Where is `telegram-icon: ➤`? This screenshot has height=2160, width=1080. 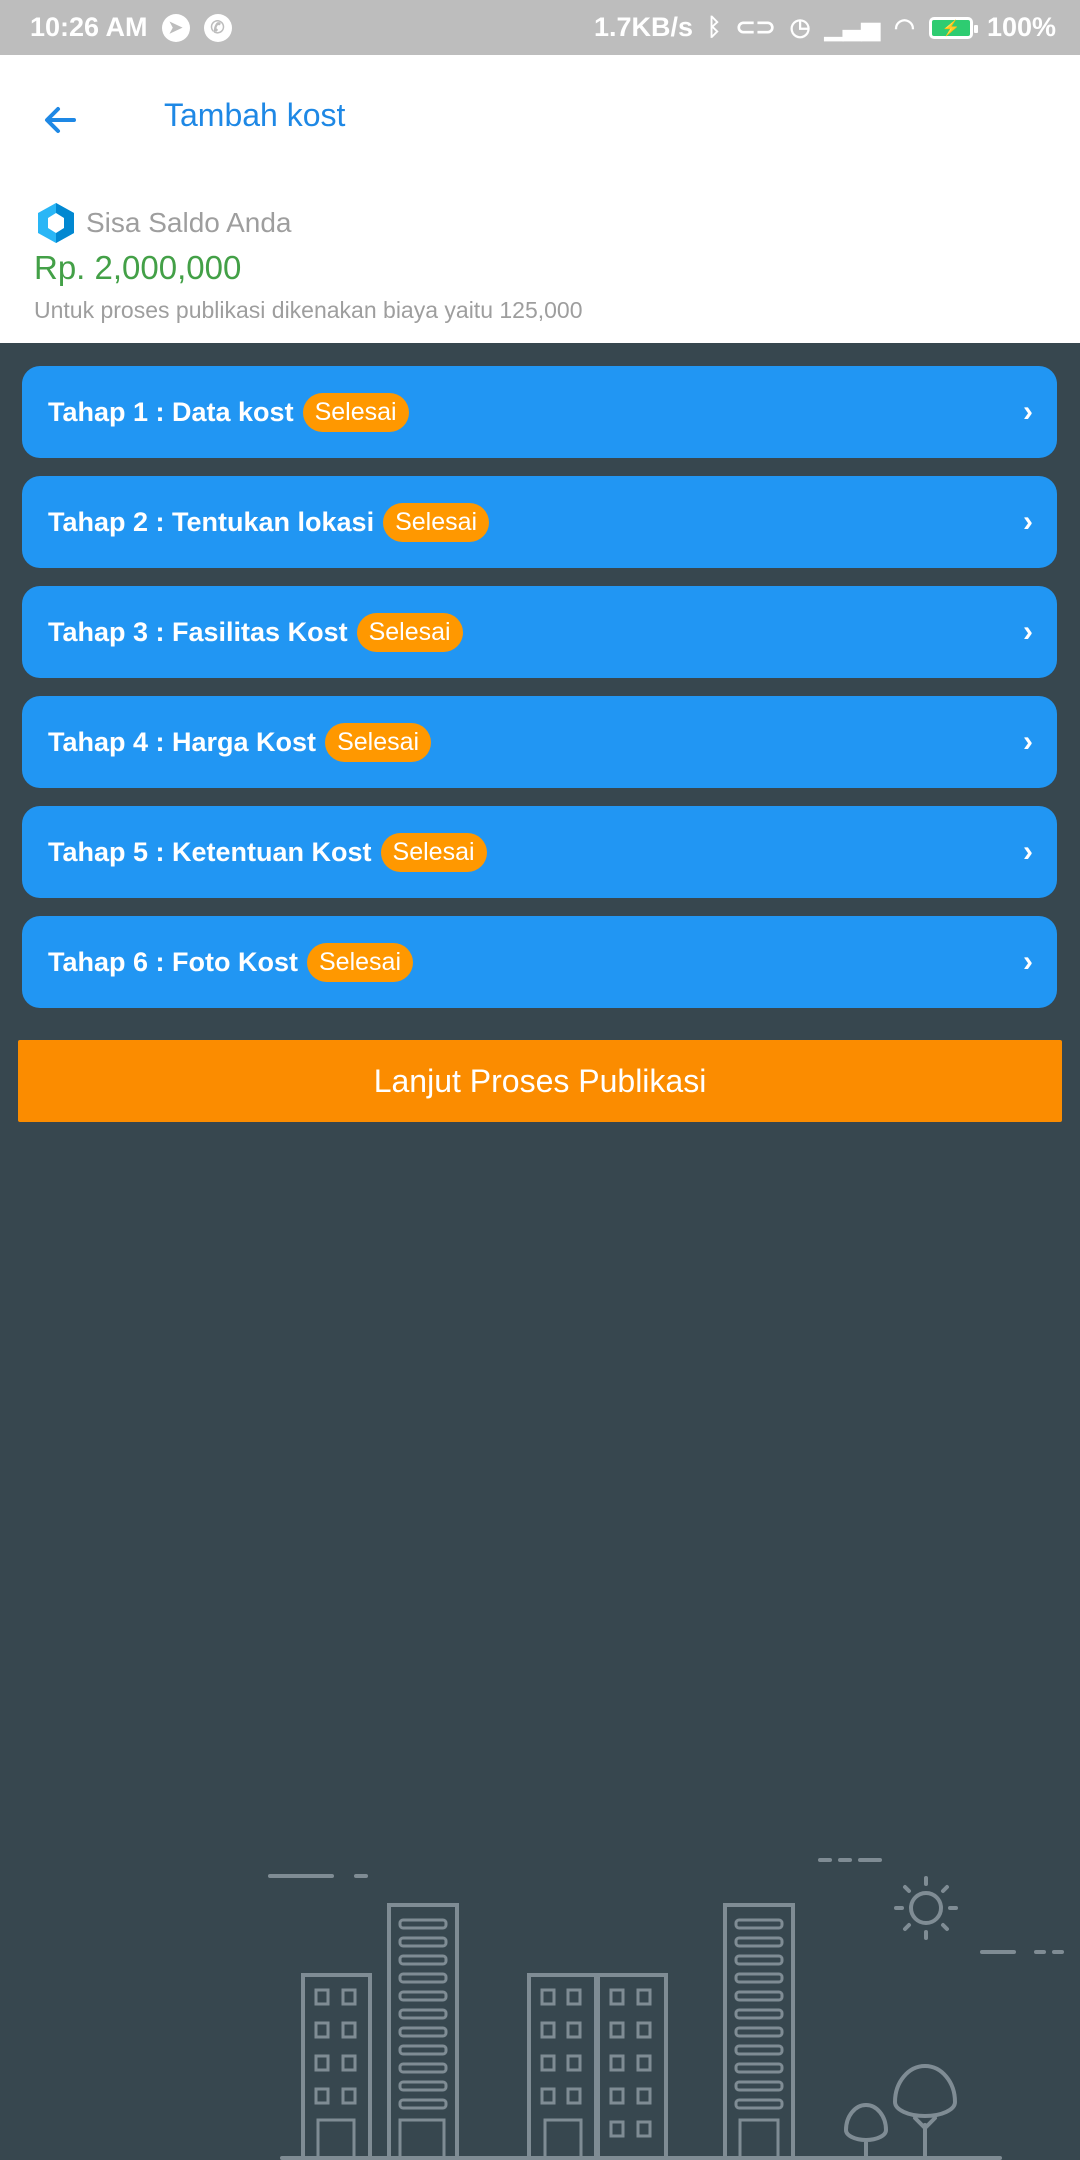 telegram-icon: ➤ is located at coordinates (175, 27).